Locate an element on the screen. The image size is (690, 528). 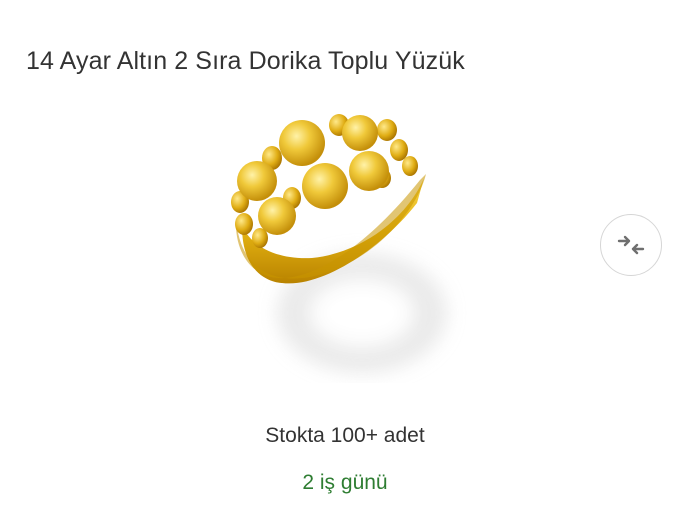
compare-button is located at coordinates (631, 245).